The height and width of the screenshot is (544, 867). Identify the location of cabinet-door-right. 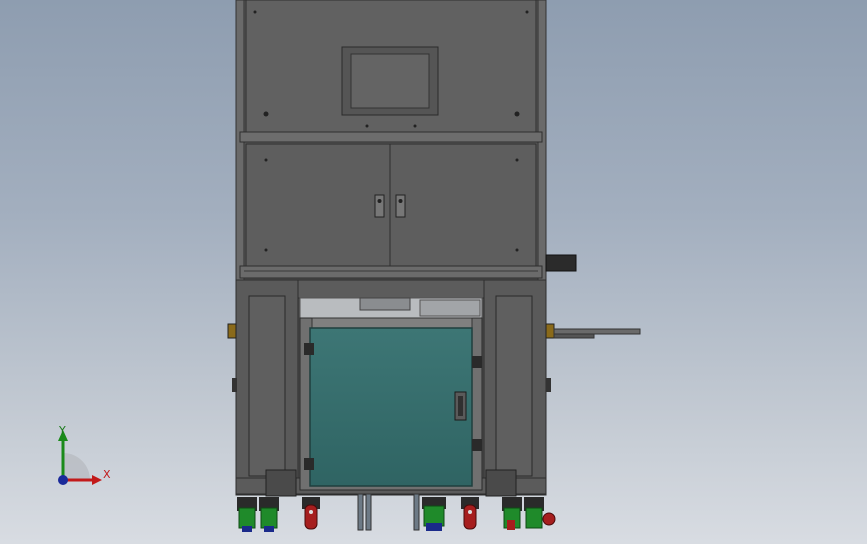
(463, 205).